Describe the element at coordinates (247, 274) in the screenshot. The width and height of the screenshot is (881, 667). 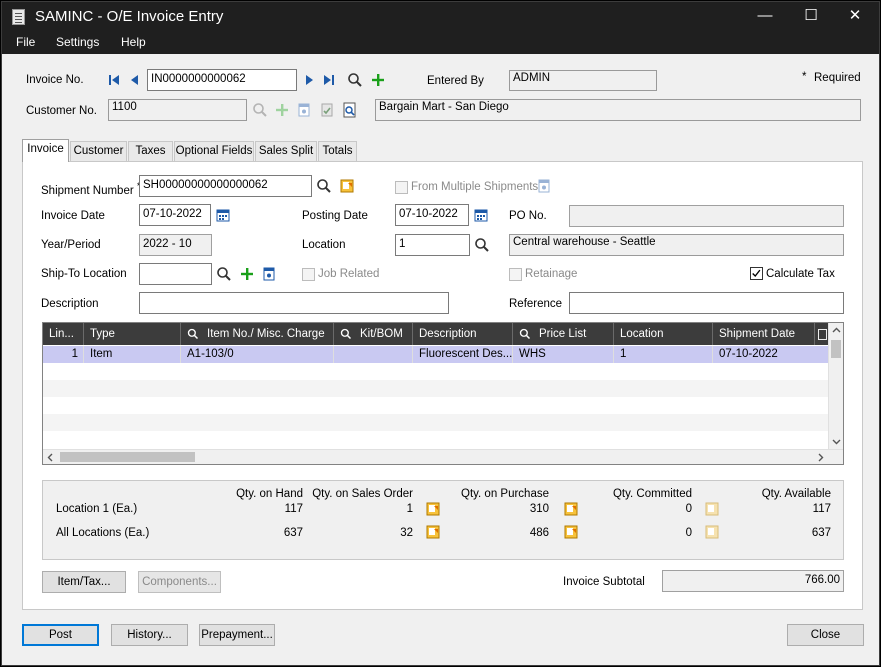
I see `new-ship-to-plus-icon` at that location.